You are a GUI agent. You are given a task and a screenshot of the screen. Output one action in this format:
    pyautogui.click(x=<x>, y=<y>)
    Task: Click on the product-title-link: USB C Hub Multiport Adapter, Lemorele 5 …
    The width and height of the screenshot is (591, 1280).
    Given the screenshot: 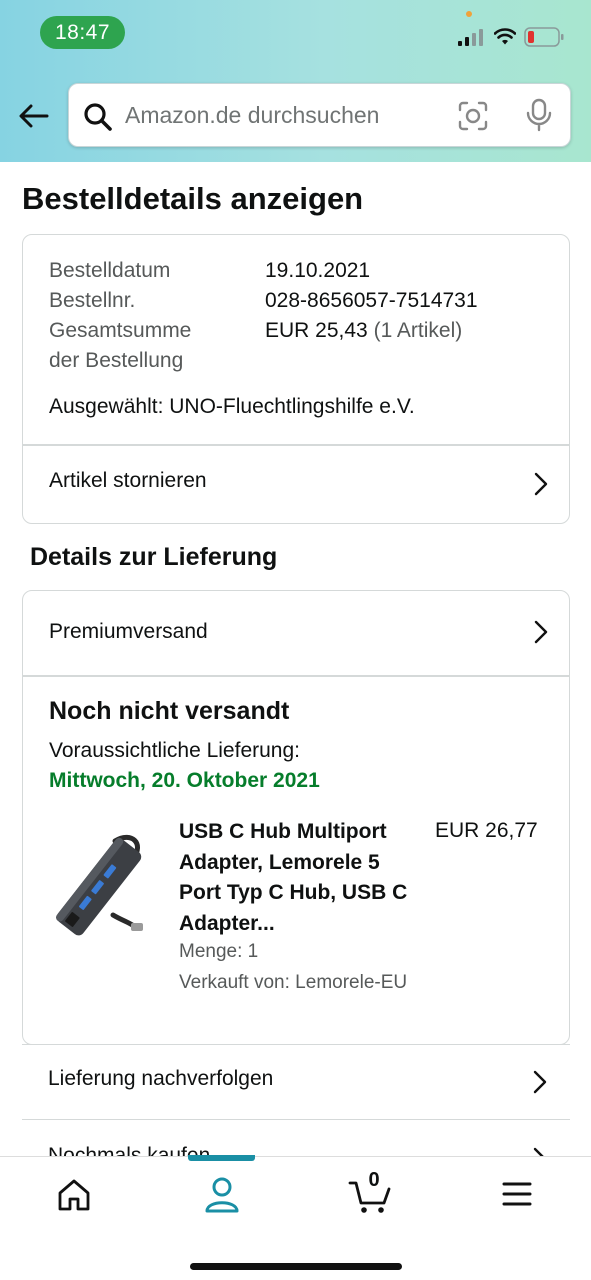 What is the action you would take?
    pyautogui.click(x=299, y=878)
    